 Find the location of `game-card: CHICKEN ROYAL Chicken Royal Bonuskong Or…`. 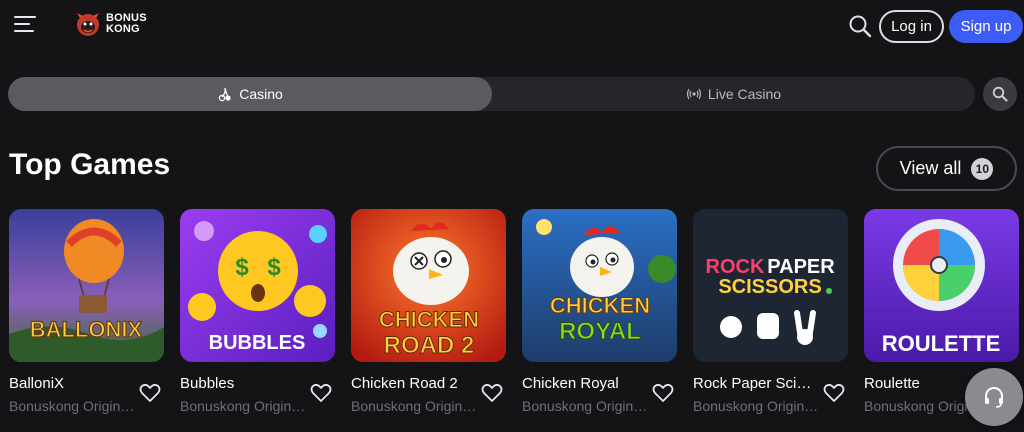

game-card: CHICKEN ROYAL Chicken Royal Bonuskong Or… is located at coordinates (599, 311).